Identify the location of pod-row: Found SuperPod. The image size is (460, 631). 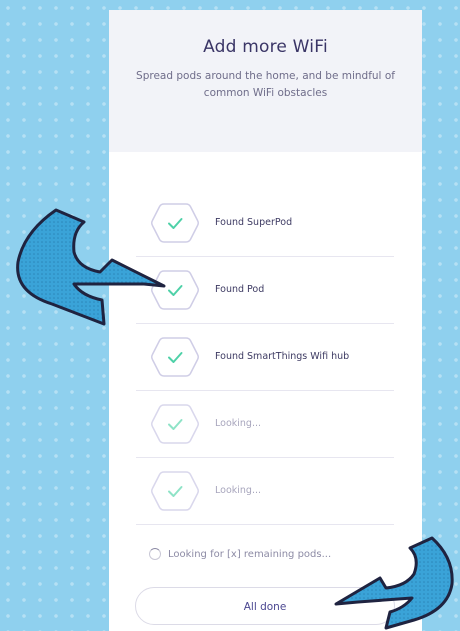
(265, 223).